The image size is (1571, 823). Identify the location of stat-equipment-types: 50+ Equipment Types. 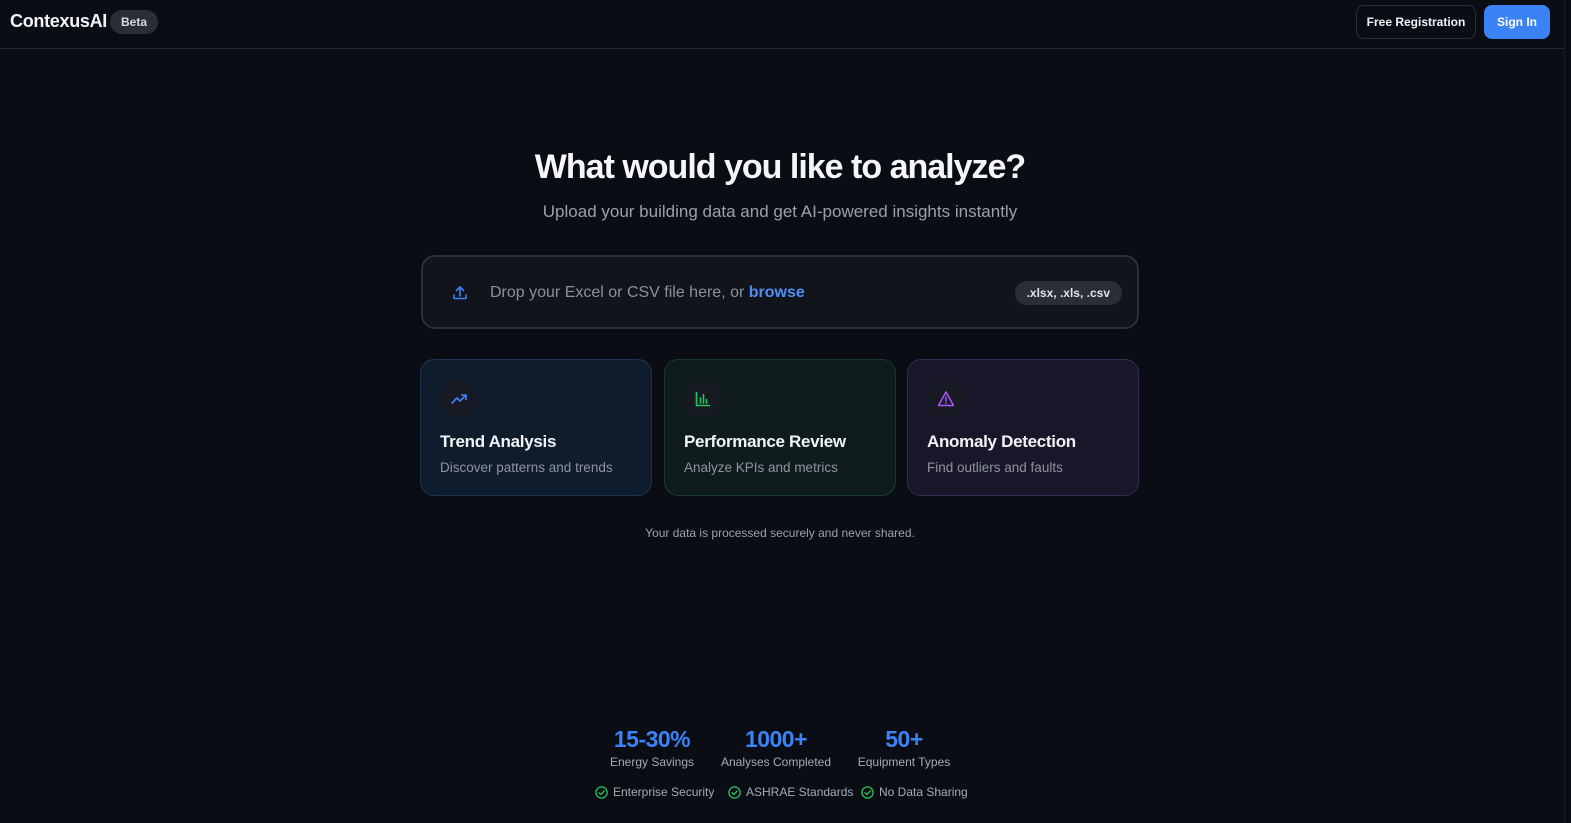
(904, 747).